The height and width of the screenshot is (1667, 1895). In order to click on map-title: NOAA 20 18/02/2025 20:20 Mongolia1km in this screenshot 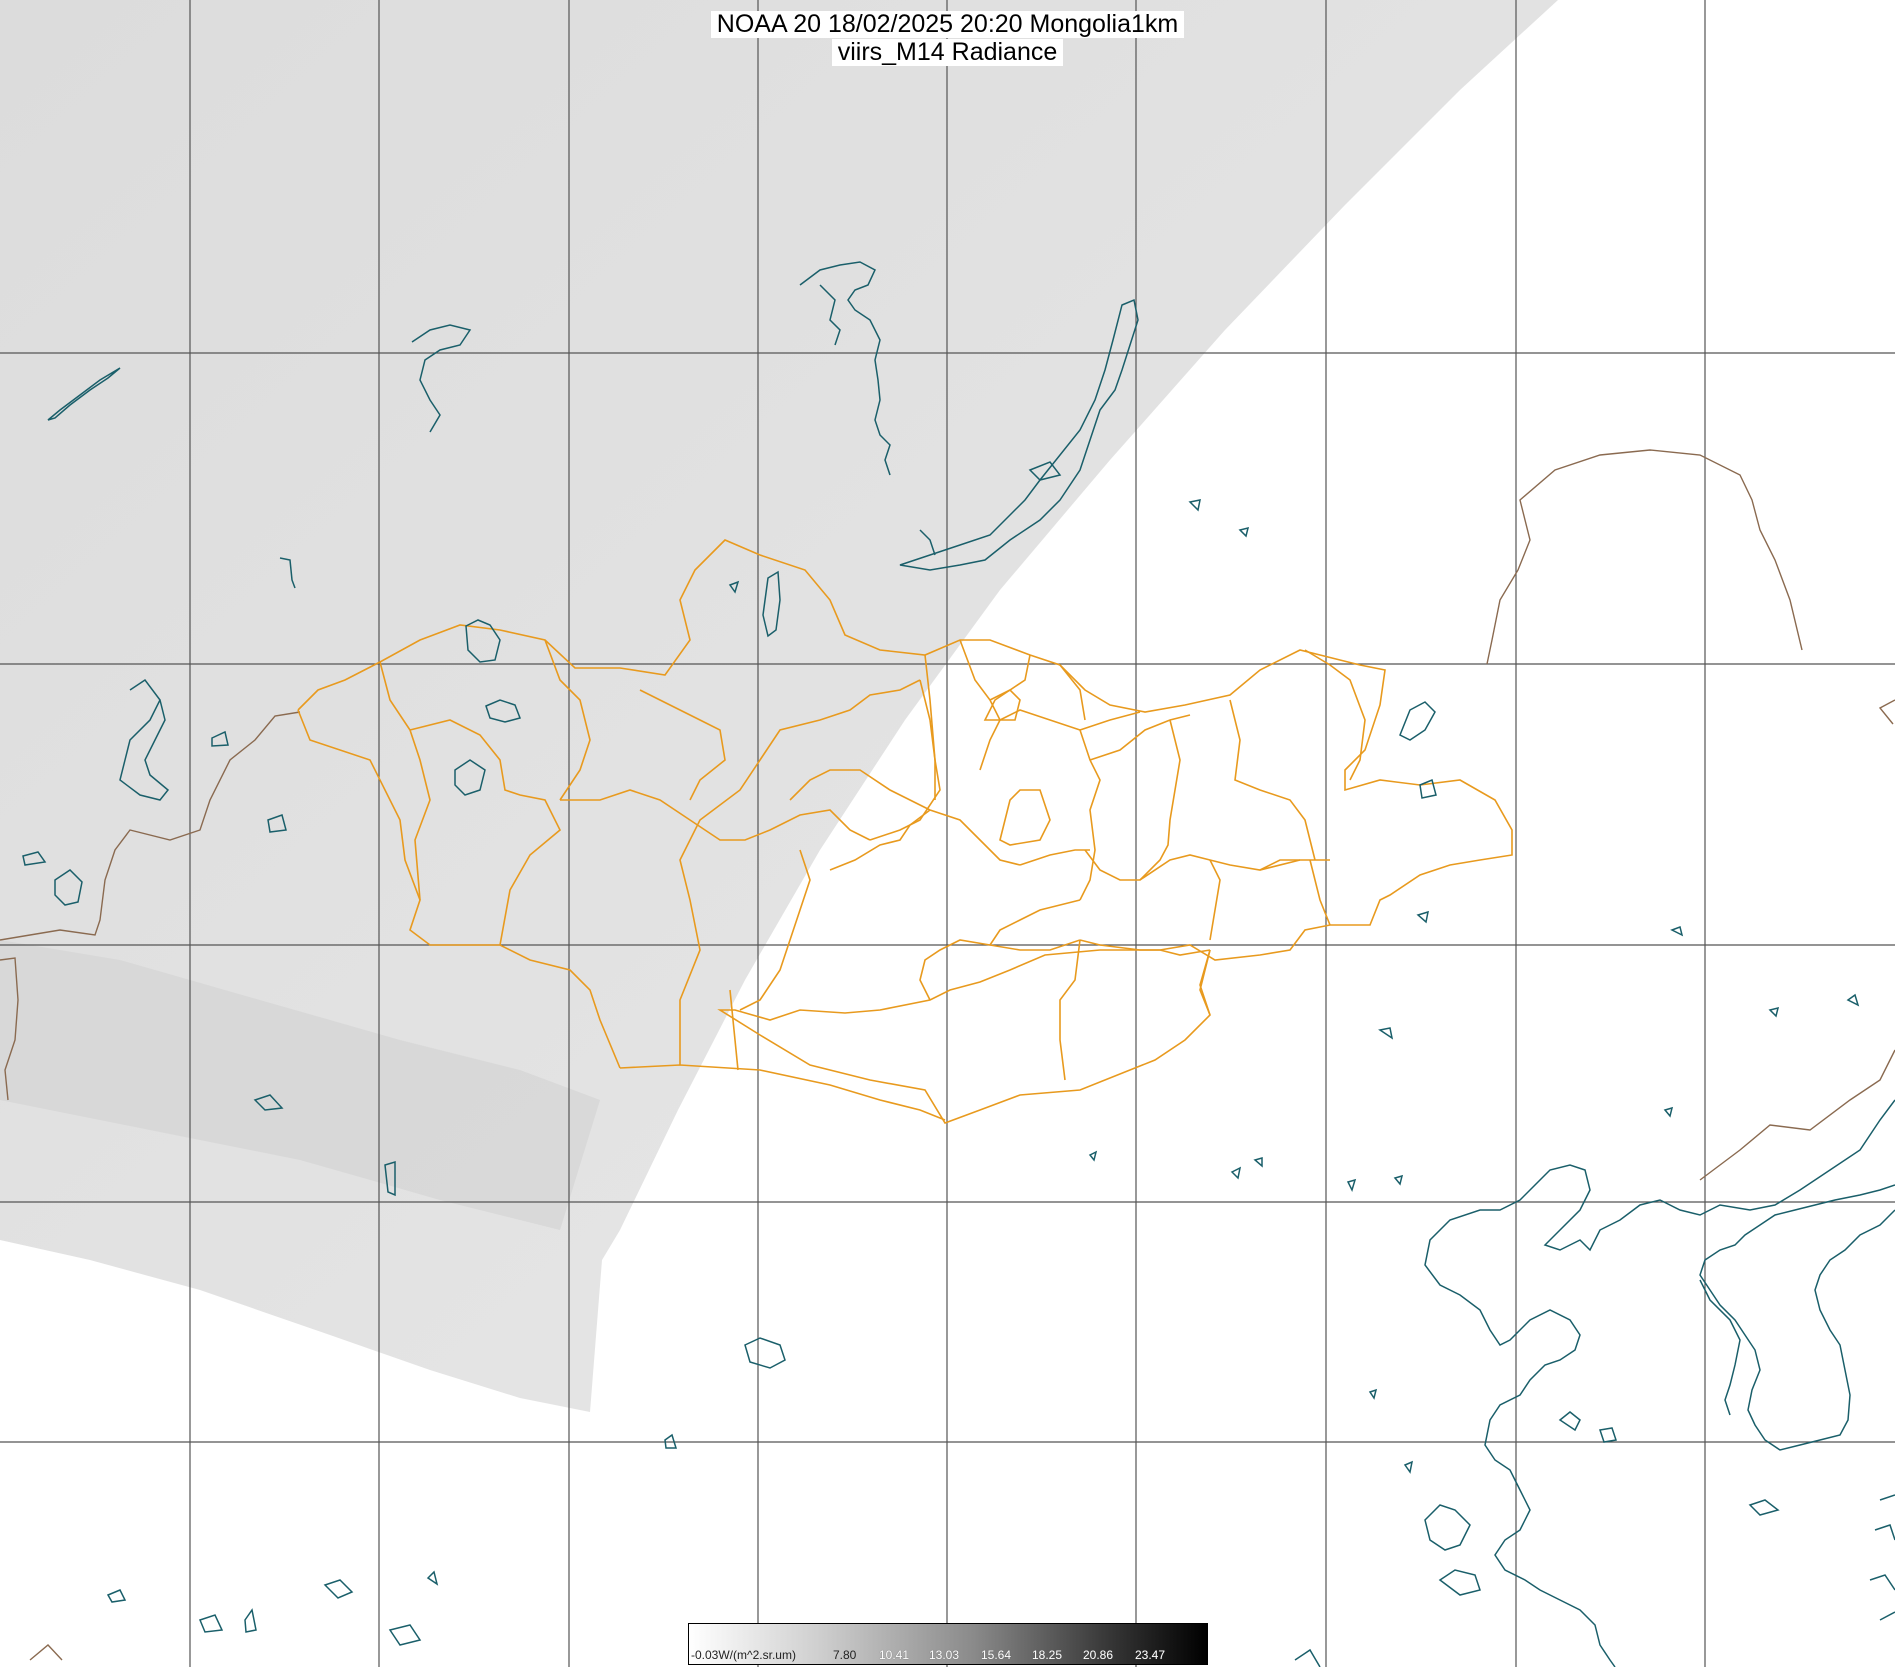, I will do `click(947, 24)`.